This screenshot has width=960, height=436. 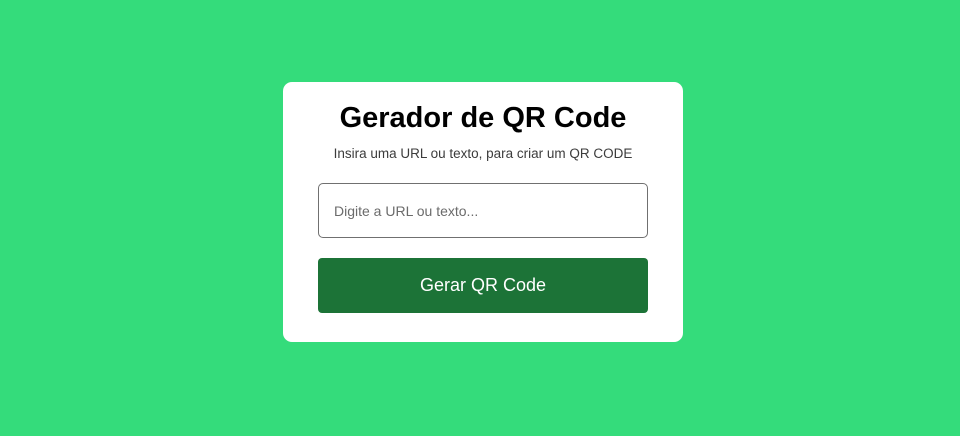 What do you see at coordinates (483, 118) in the screenshot?
I see `page-title: Gerador de QR Code` at bounding box center [483, 118].